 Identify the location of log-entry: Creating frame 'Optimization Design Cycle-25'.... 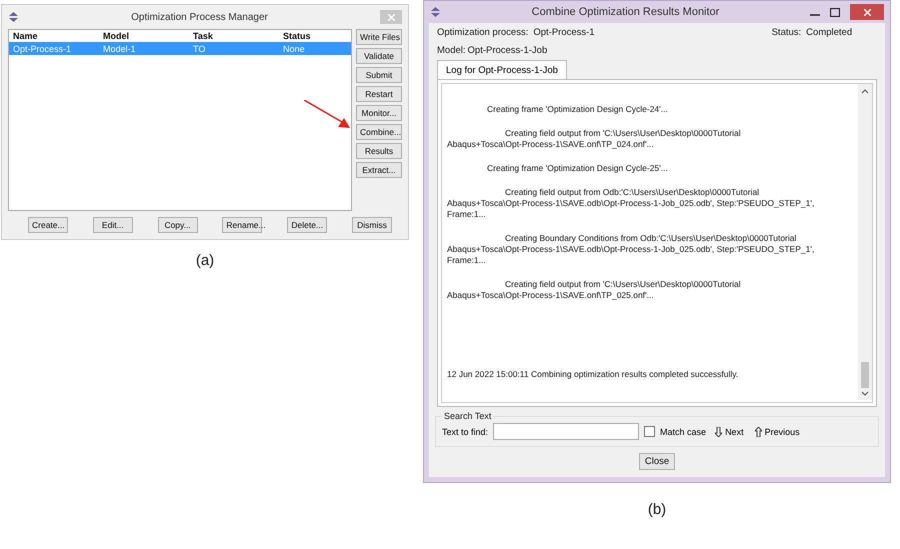
(577, 168).